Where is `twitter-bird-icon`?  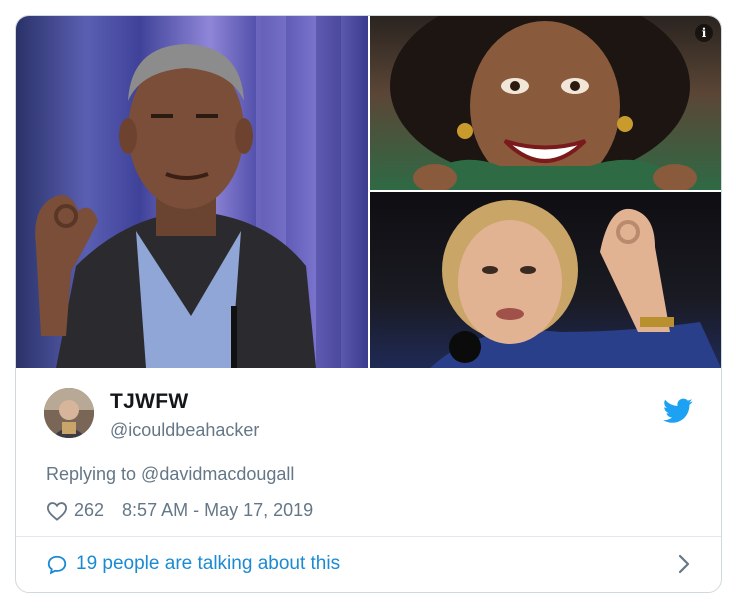
twitter-bird-icon is located at coordinates (678, 411).